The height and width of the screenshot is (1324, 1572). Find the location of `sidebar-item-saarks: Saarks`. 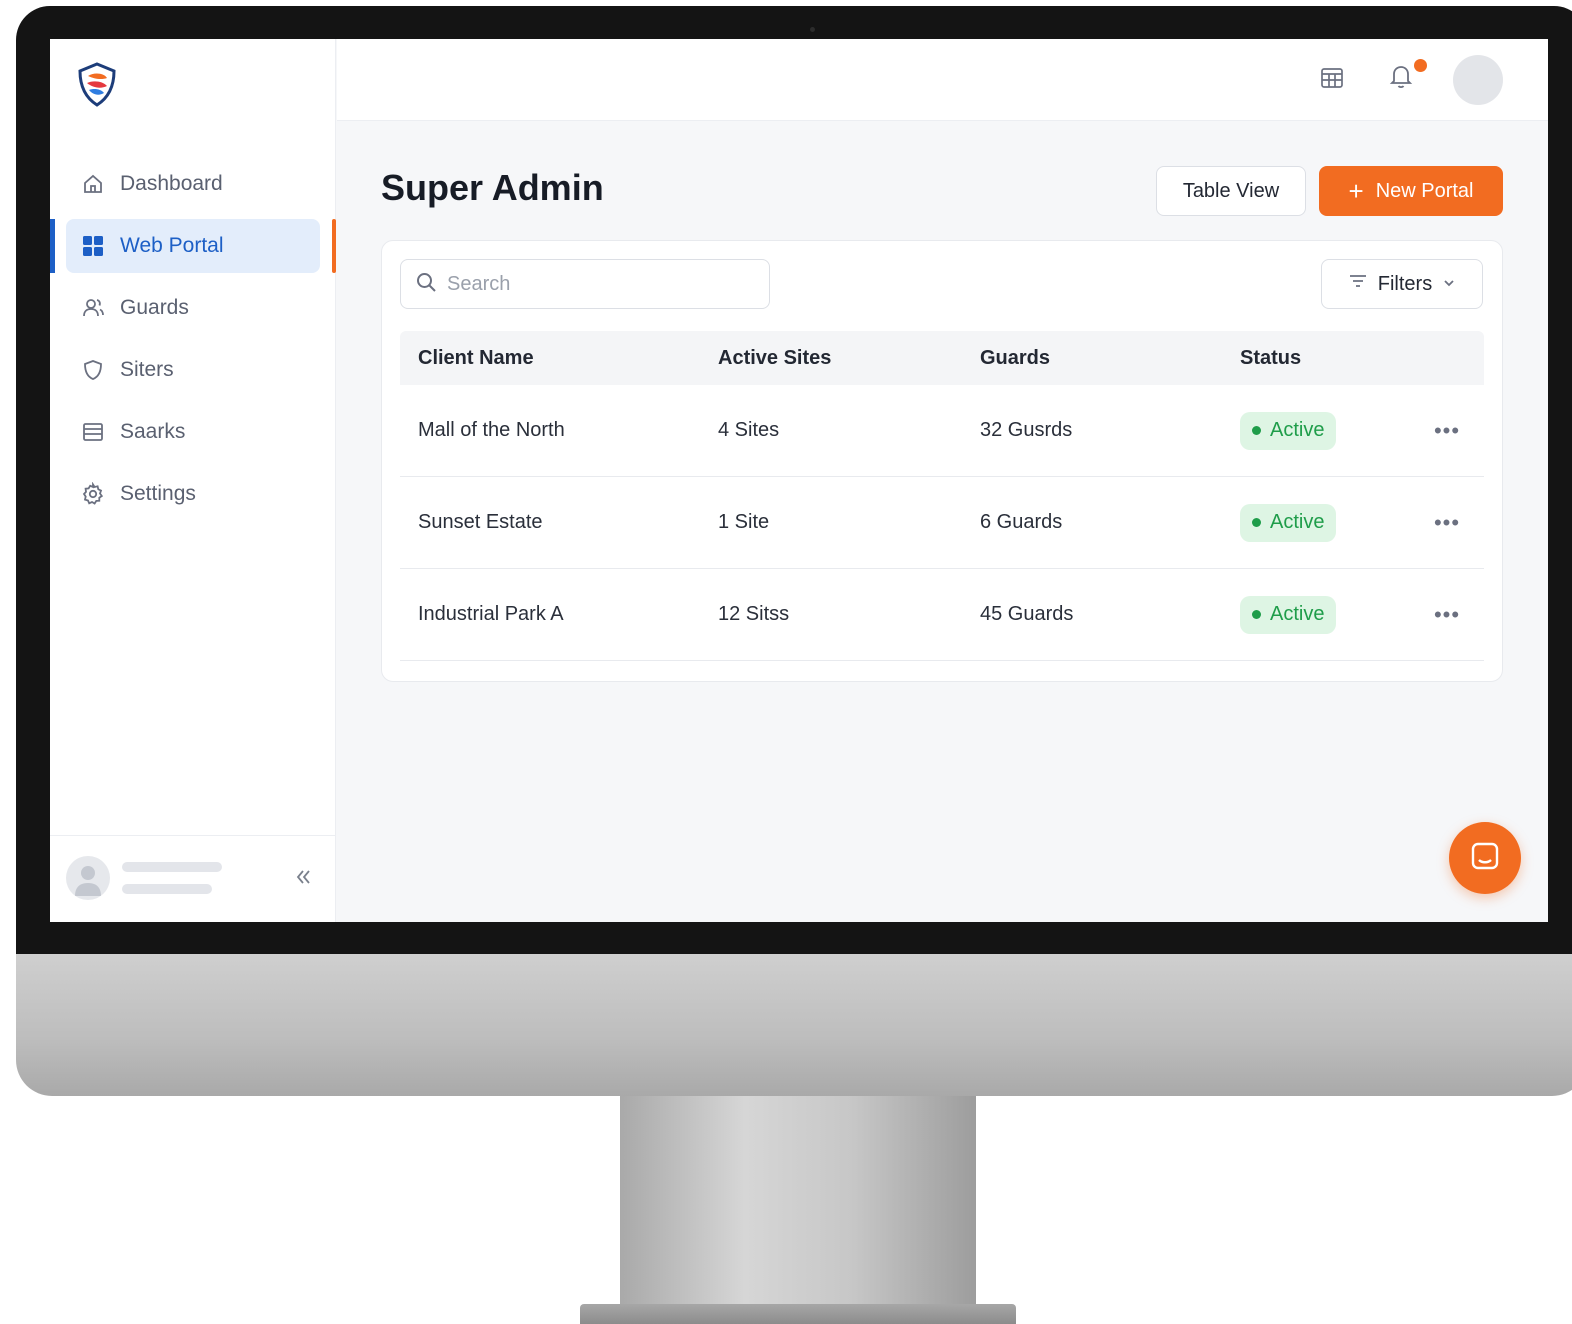

sidebar-item-saarks: Saarks is located at coordinates (193, 432).